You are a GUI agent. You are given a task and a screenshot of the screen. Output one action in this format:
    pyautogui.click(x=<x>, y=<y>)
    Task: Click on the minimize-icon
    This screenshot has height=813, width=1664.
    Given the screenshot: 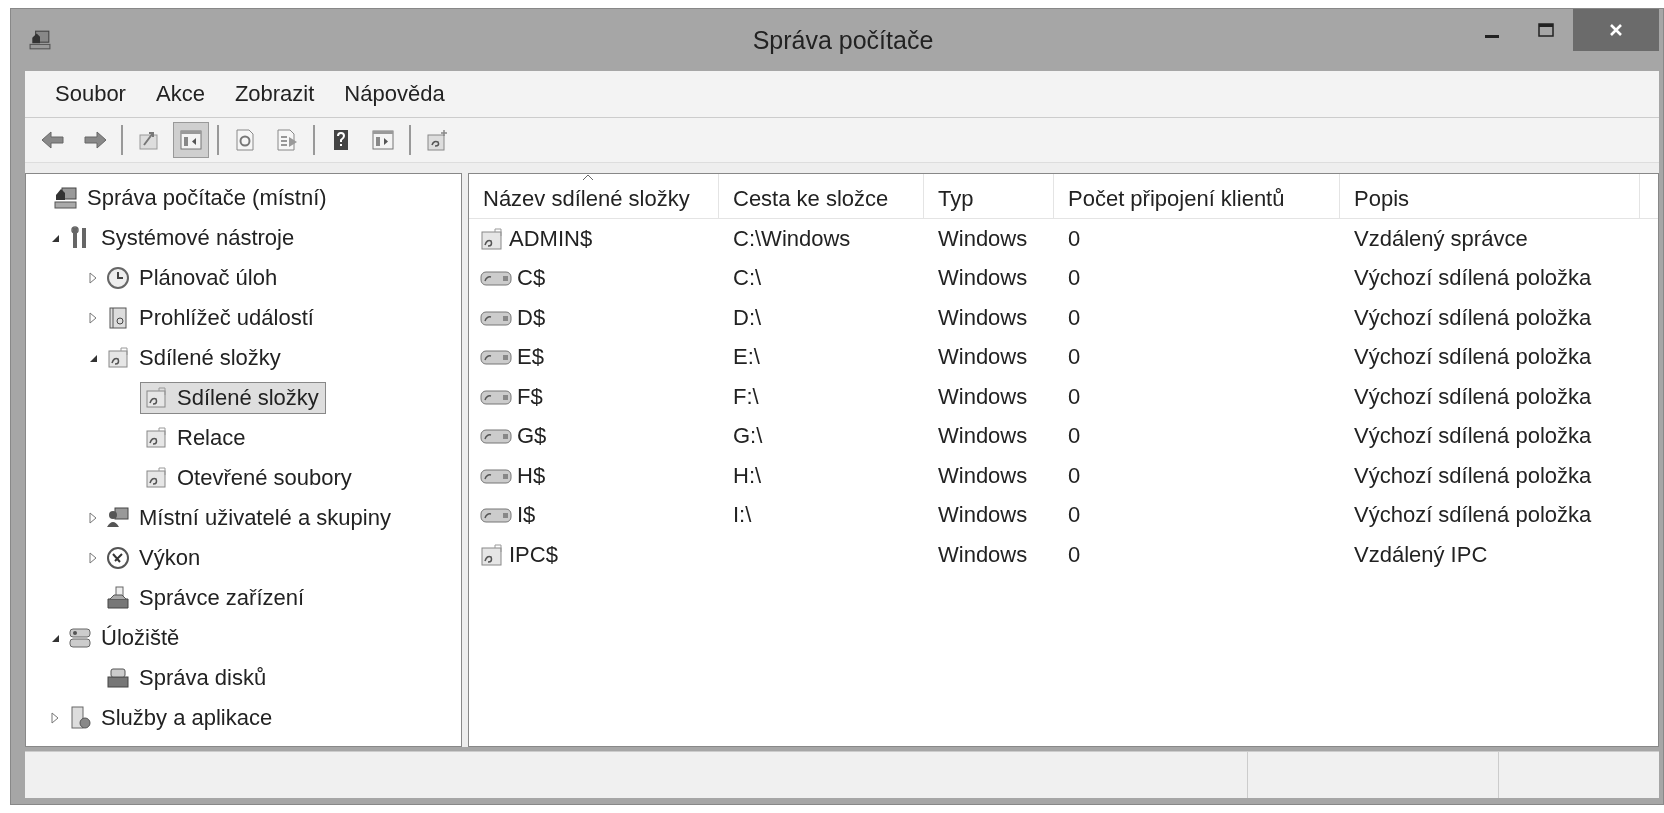 What is the action you would take?
    pyautogui.click(x=1492, y=36)
    